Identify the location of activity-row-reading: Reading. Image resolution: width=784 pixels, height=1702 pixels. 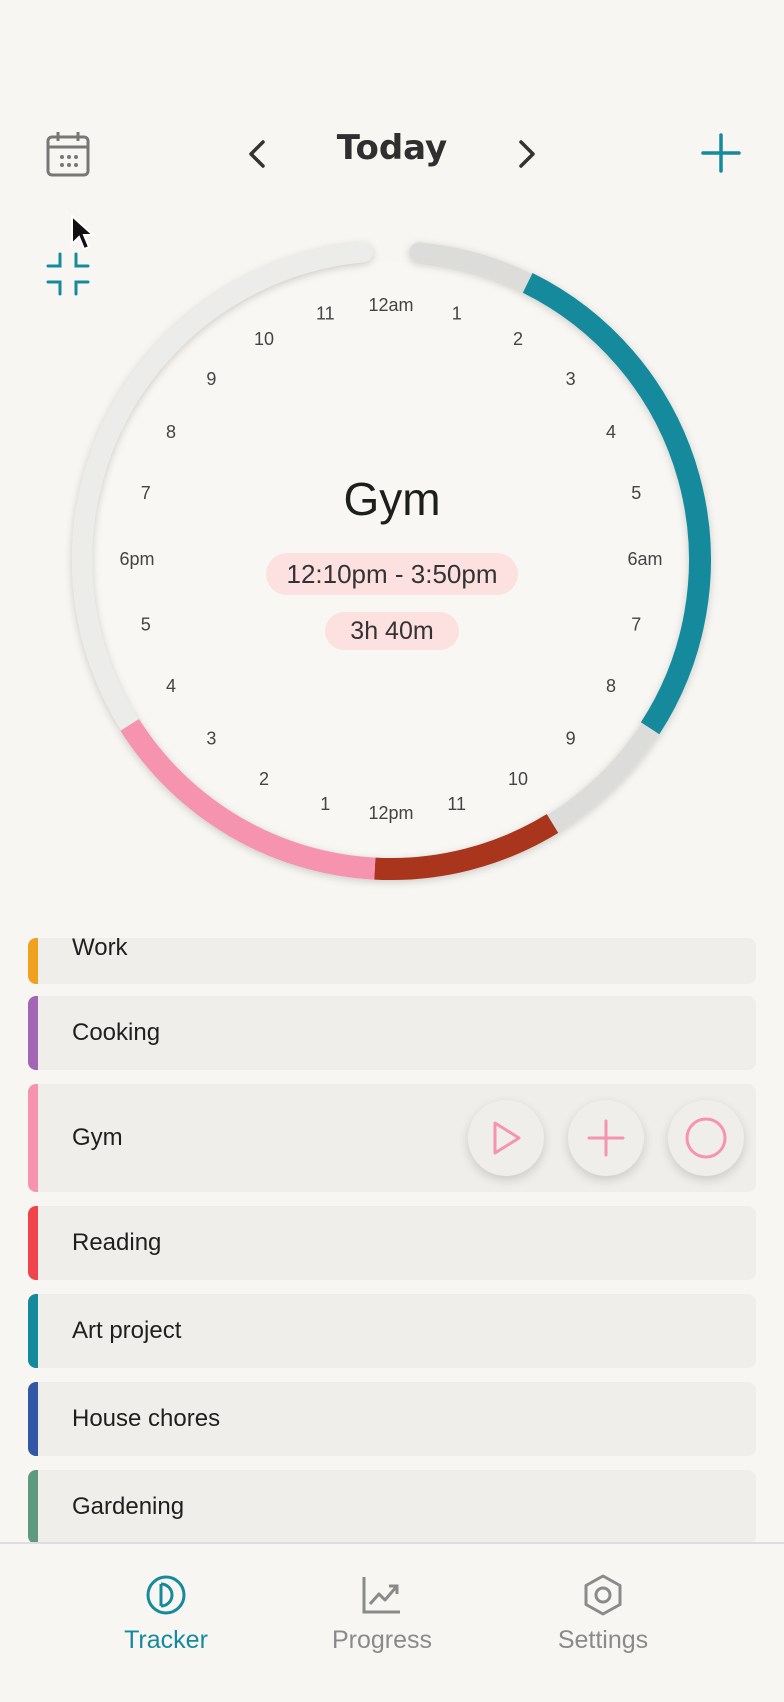
(392, 1243).